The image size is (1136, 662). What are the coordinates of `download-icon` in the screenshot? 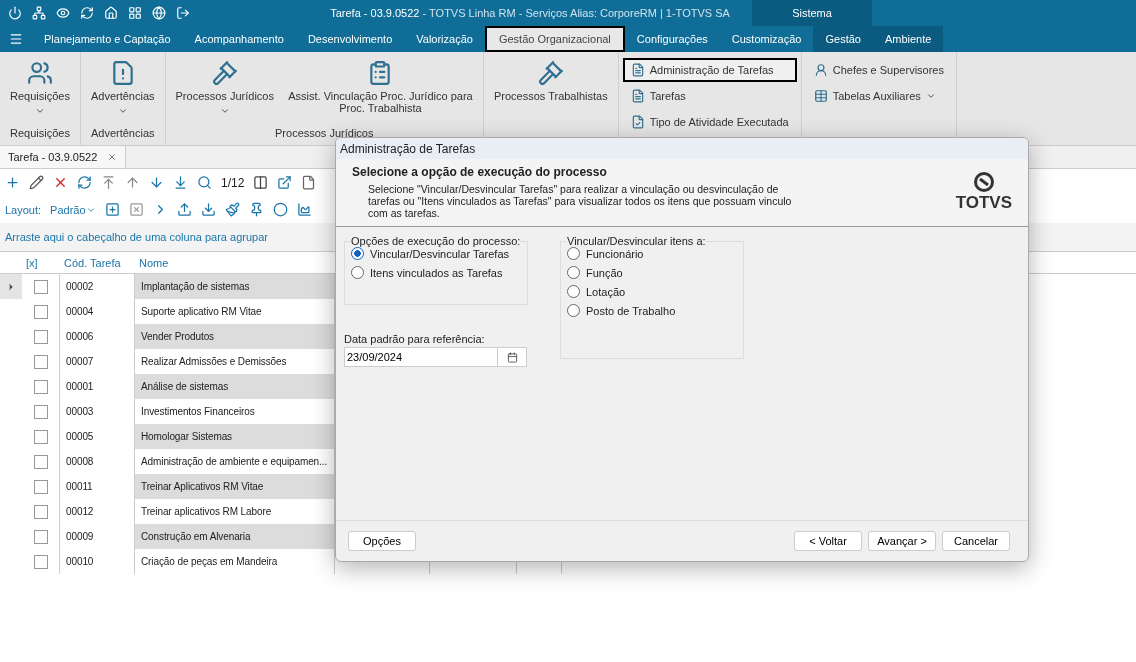 It's located at (208, 209).